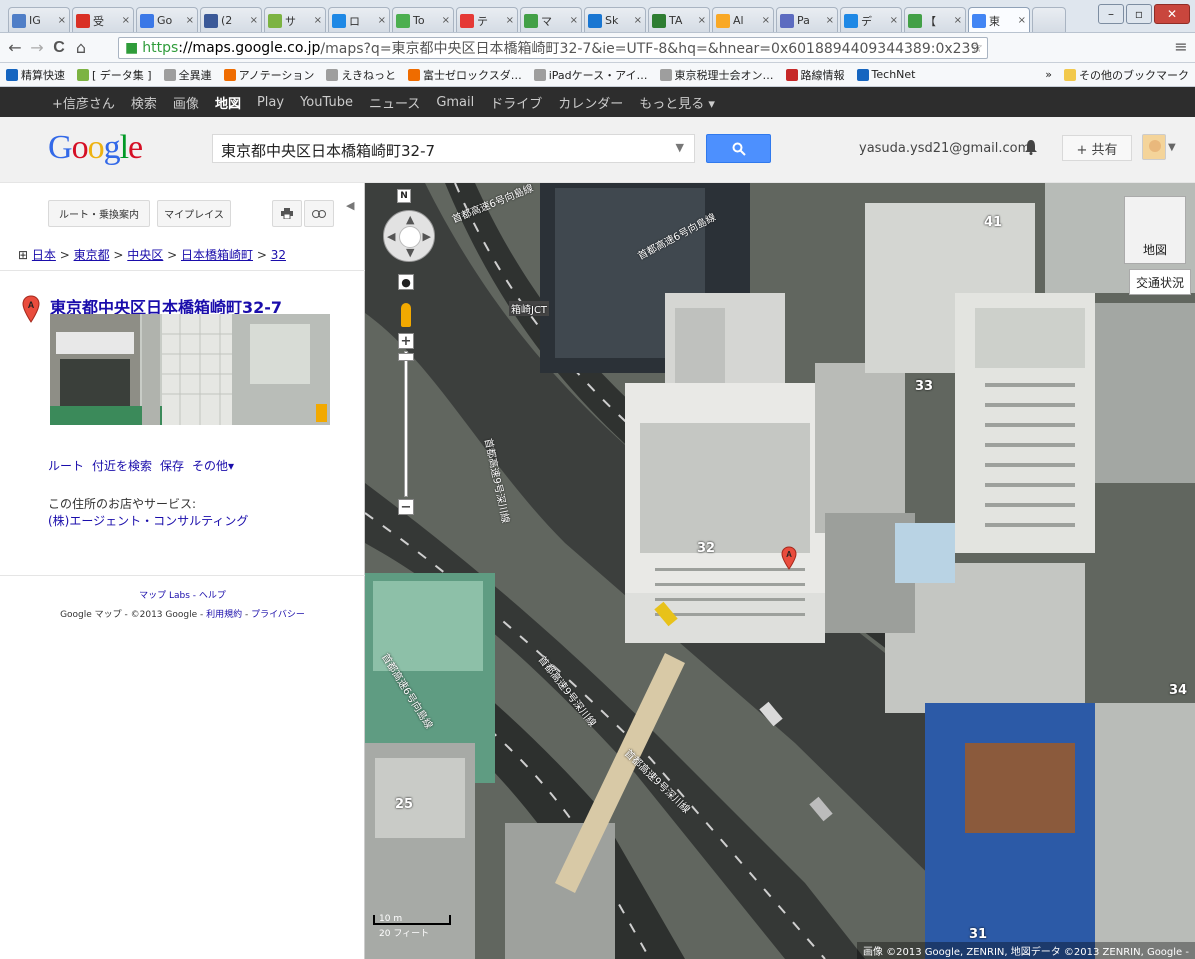 The image size is (1195, 959). What do you see at coordinates (1097, 148) in the screenshot?
I see `share-button: + 共有` at bounding box center [1097, 148].